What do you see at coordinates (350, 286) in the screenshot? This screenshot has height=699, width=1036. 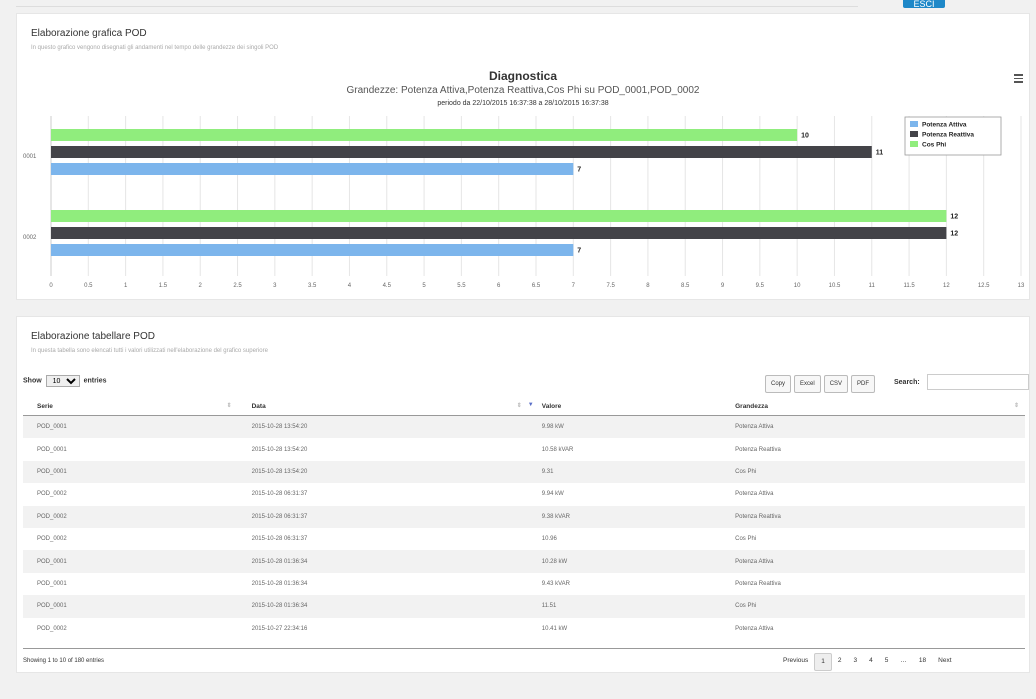 I see `x-tick-label: 4` at bounding box center [350, 286].